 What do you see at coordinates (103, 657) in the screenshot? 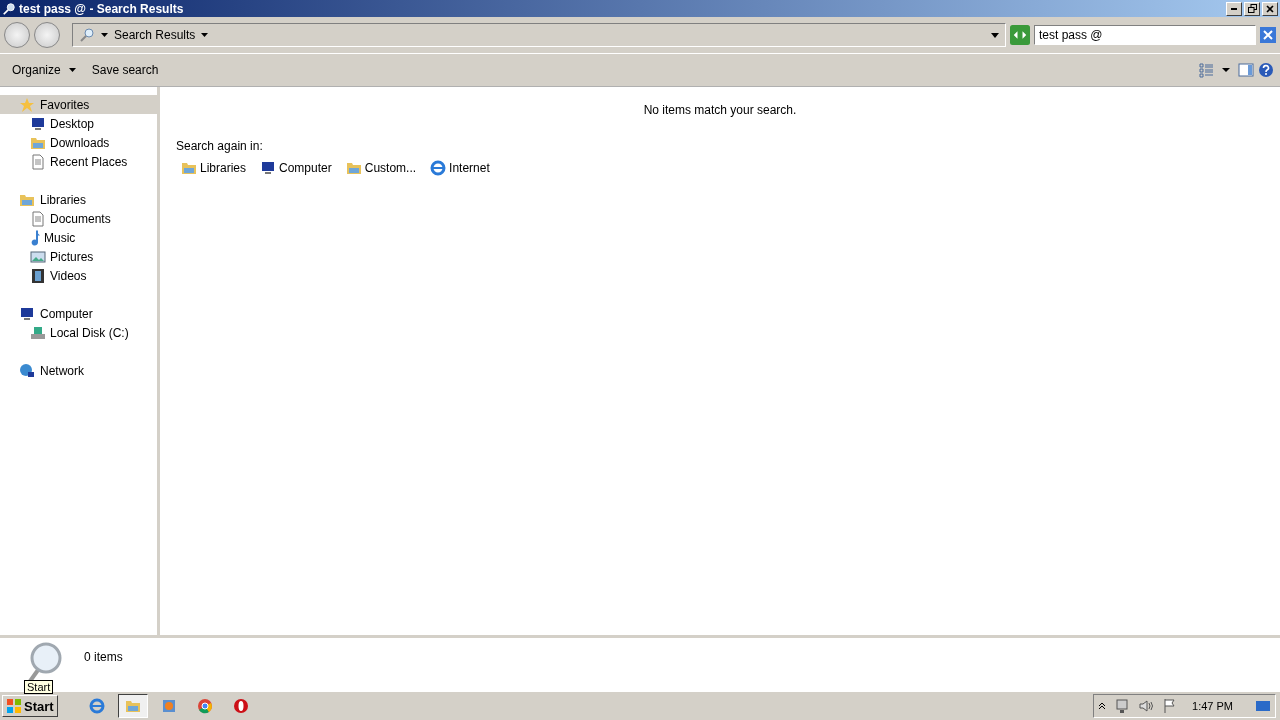
I see `item-count: 0 items` at bounding box center [103, 657].